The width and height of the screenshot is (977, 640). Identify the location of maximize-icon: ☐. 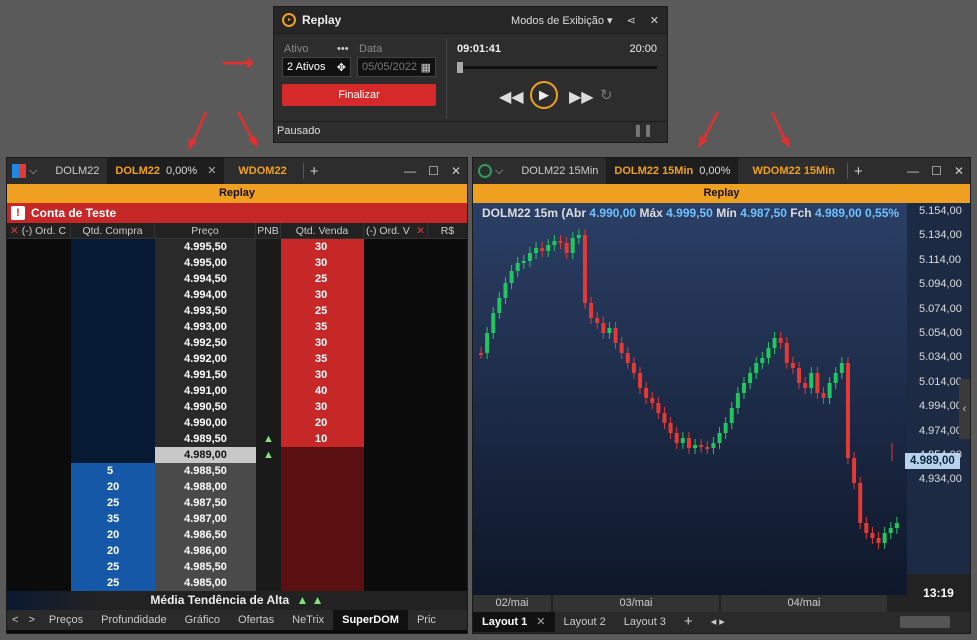
(936, 171).